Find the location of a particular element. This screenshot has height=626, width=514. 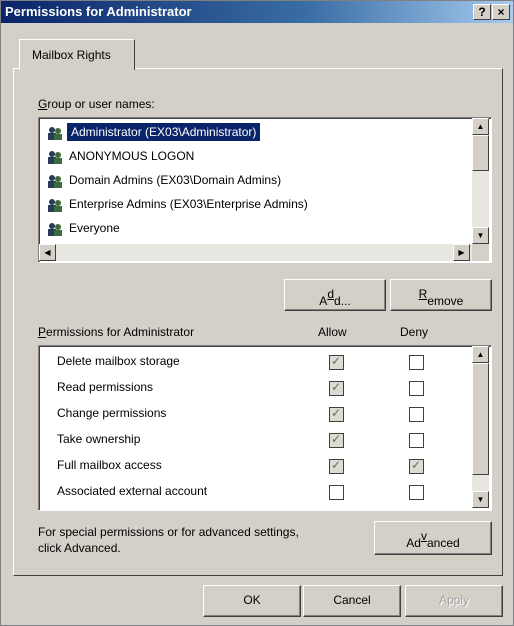

user-list-item: Administrator (EX03\Administrator) is located at coordinates (250, 133).